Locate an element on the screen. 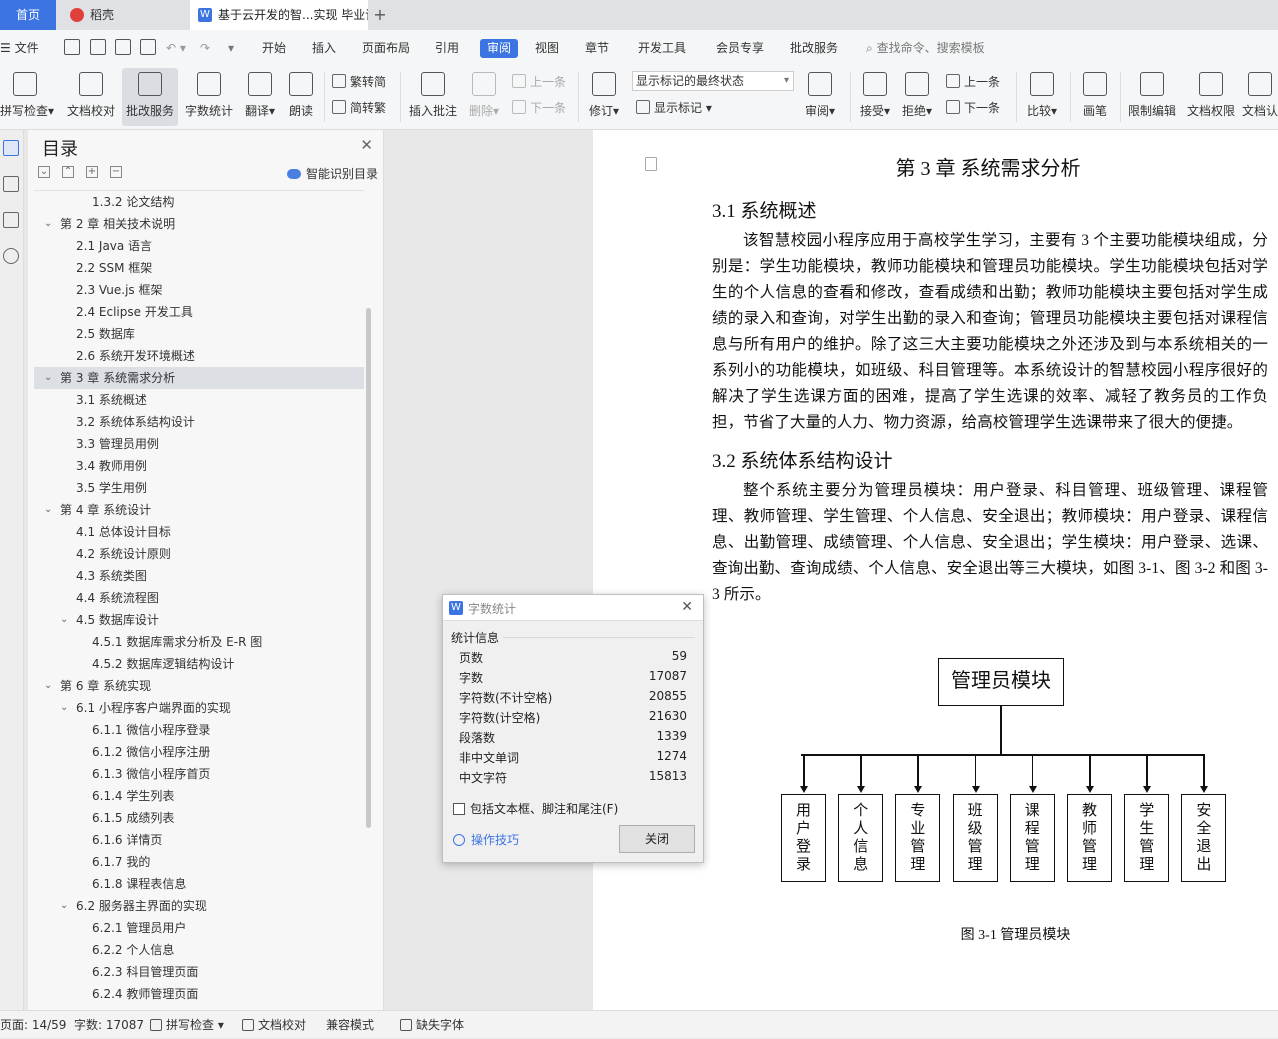 This screenshot has width=1278, height=1039. word-count-button: 字数统计 is located at coordinates (209, 97).